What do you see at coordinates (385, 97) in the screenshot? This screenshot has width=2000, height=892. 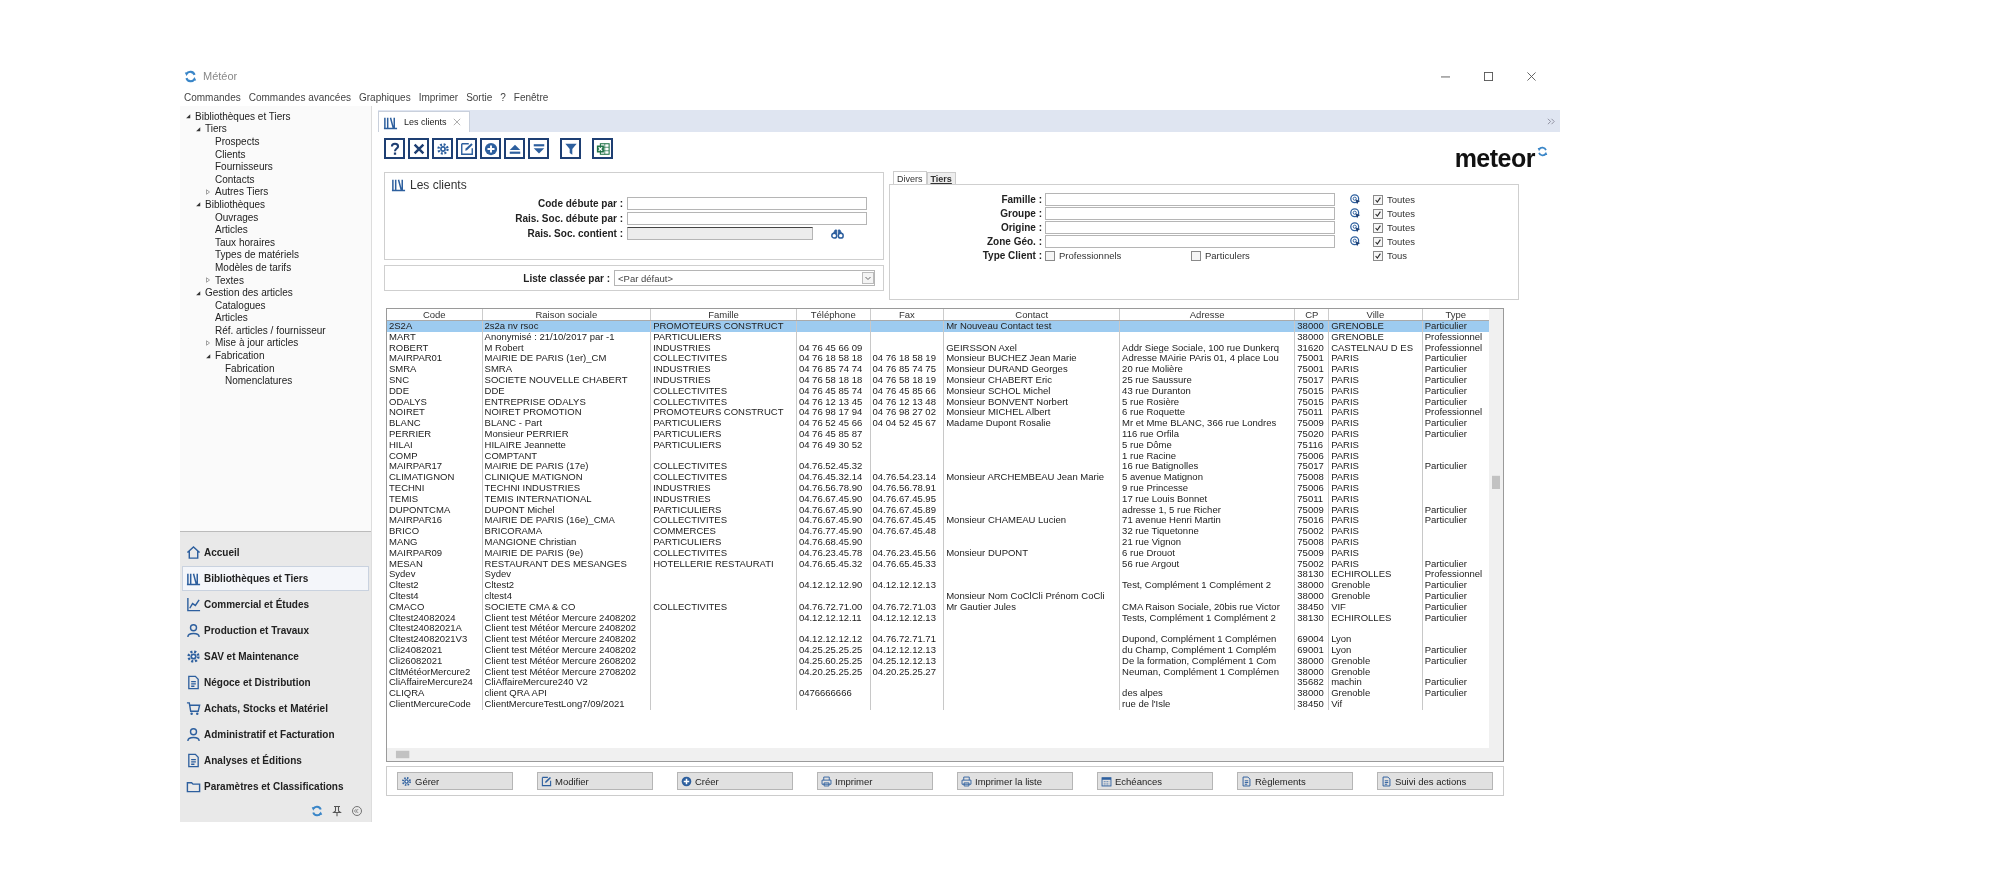 I see `menu-item: Graphiques` at bounding box center [385, 97].